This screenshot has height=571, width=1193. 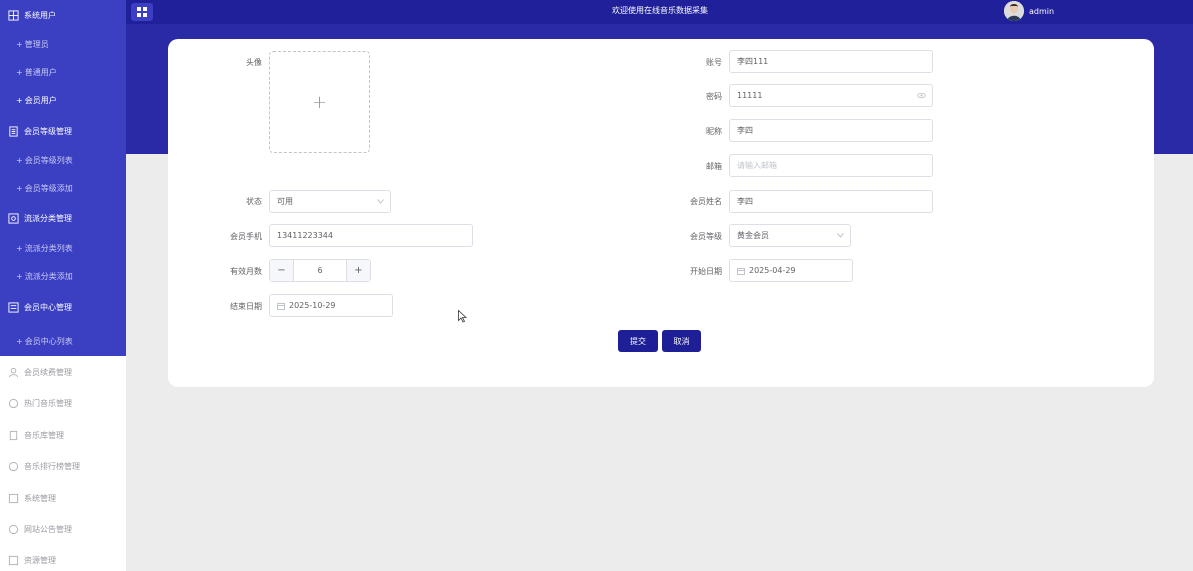 I want to click on sidebar-group-member-level: 会员等级管理, so click(x=63, y=131).